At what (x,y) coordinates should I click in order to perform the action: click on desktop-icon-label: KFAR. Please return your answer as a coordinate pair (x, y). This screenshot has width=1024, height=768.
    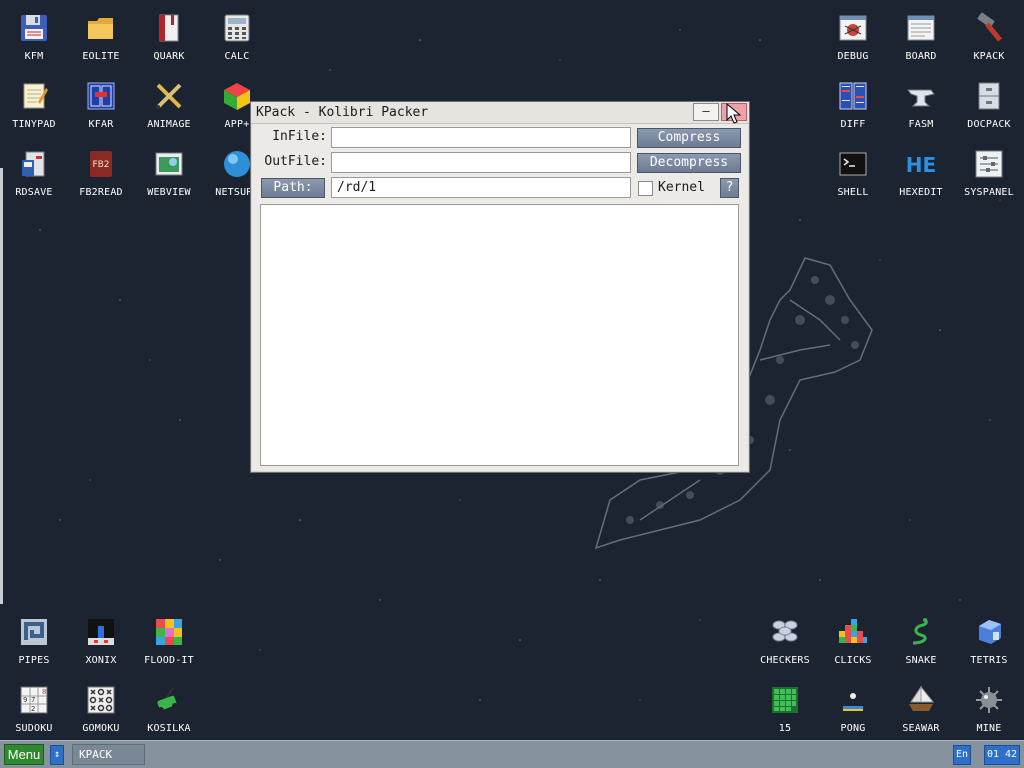
    Looking at the image, I should click on (101, 124).